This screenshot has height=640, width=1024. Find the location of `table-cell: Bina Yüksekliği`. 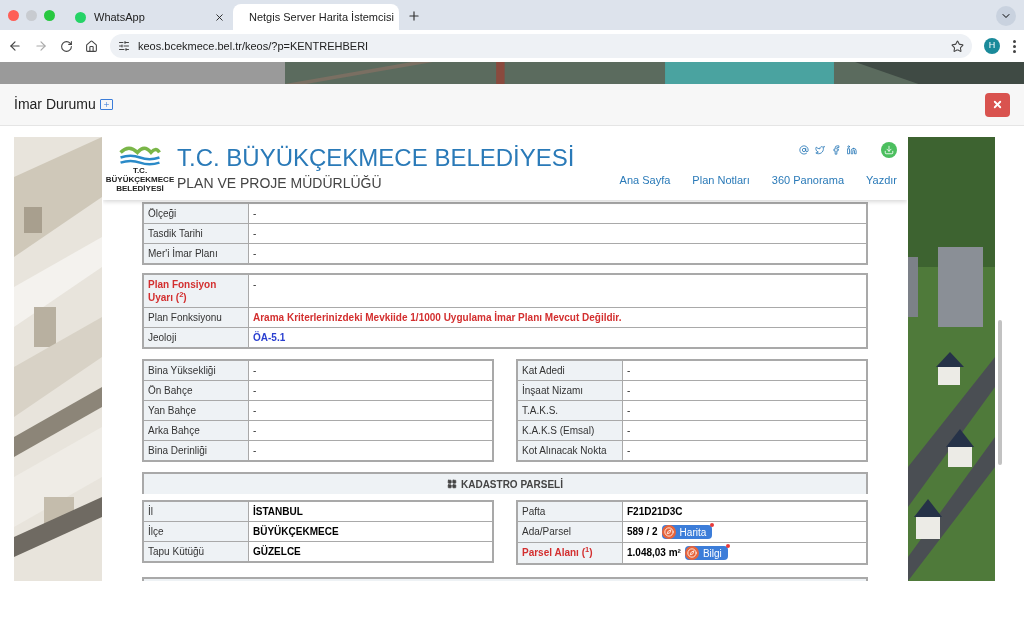

table-cell: Bina Yüksekliği is located at coordinates (196, 370).